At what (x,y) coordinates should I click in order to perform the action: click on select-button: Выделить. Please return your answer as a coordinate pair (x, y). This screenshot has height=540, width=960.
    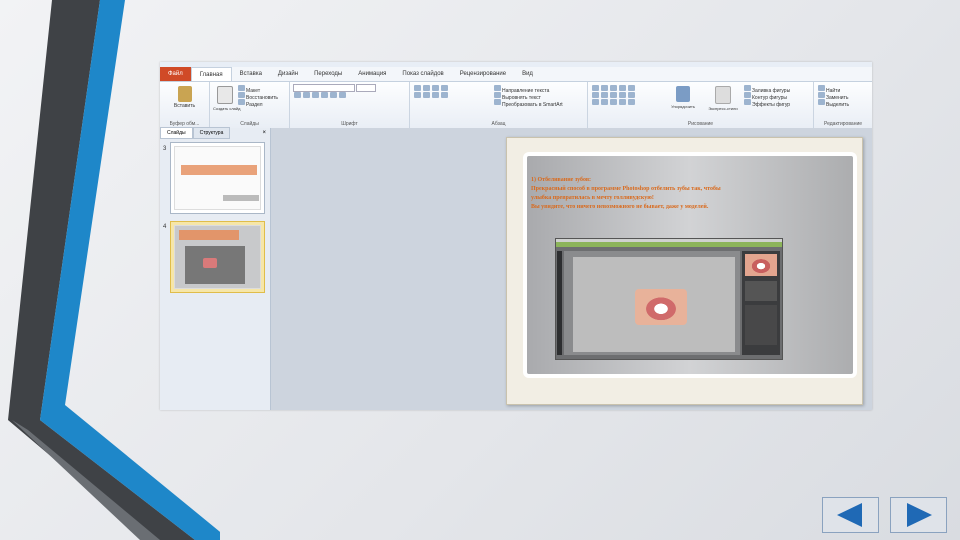
    Looking at the image, I should click on (843, 103).